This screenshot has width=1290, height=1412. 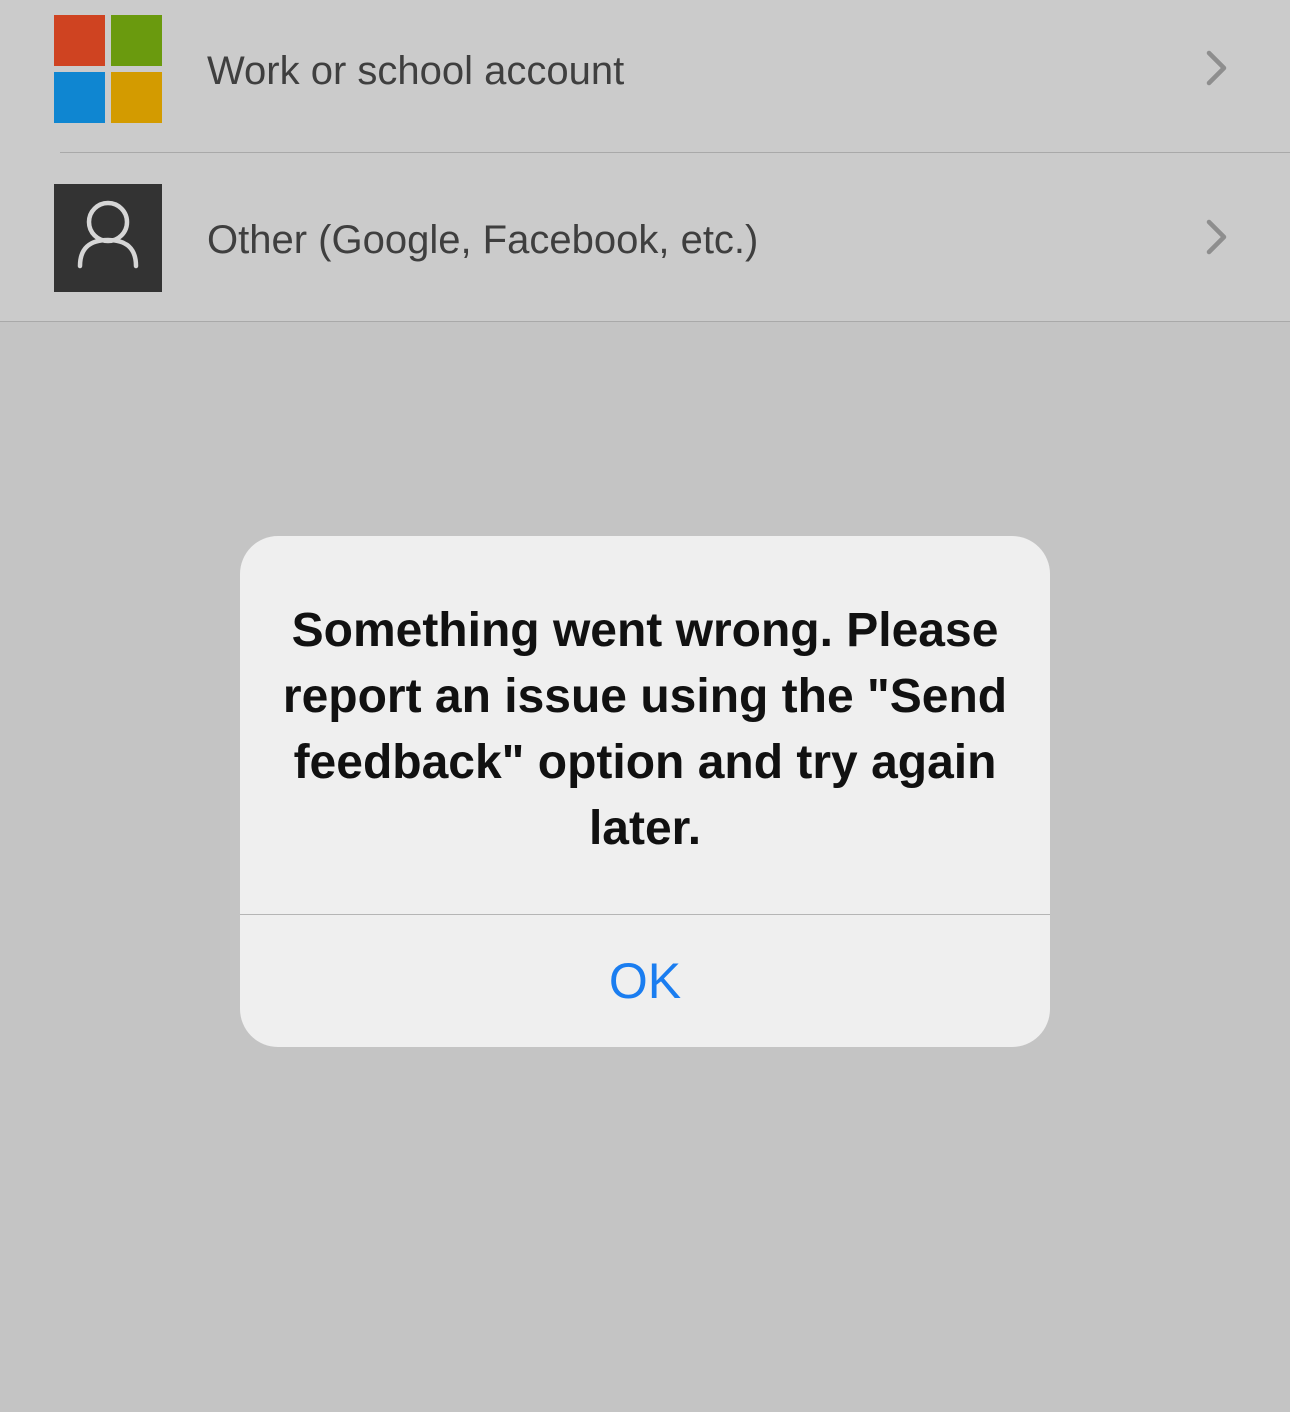 I want to click on work-or-school-account-label: Work or school account, so click(x=416, y=71).